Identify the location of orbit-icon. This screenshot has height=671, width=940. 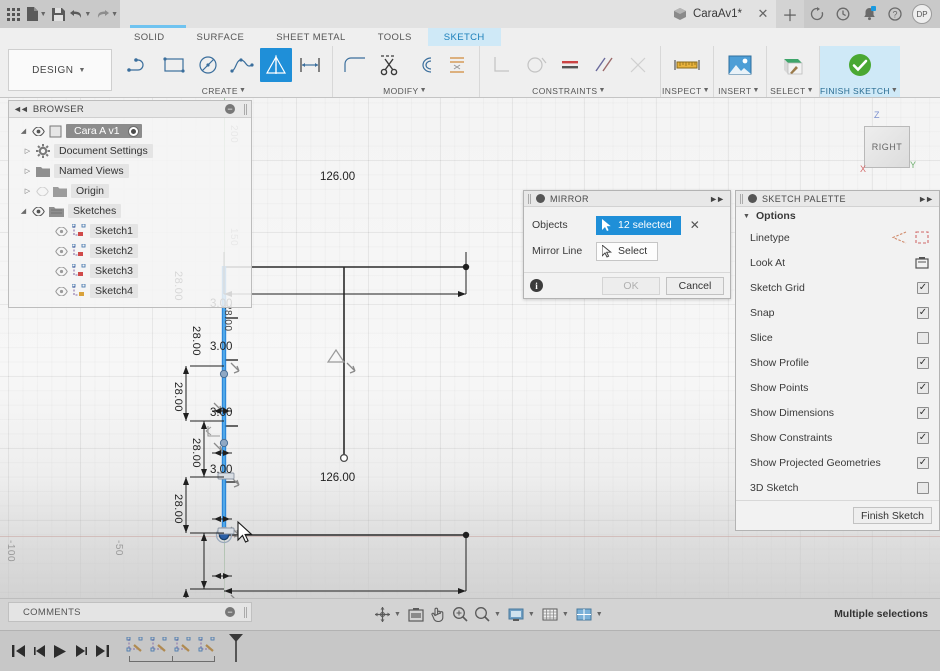
(382, 614).